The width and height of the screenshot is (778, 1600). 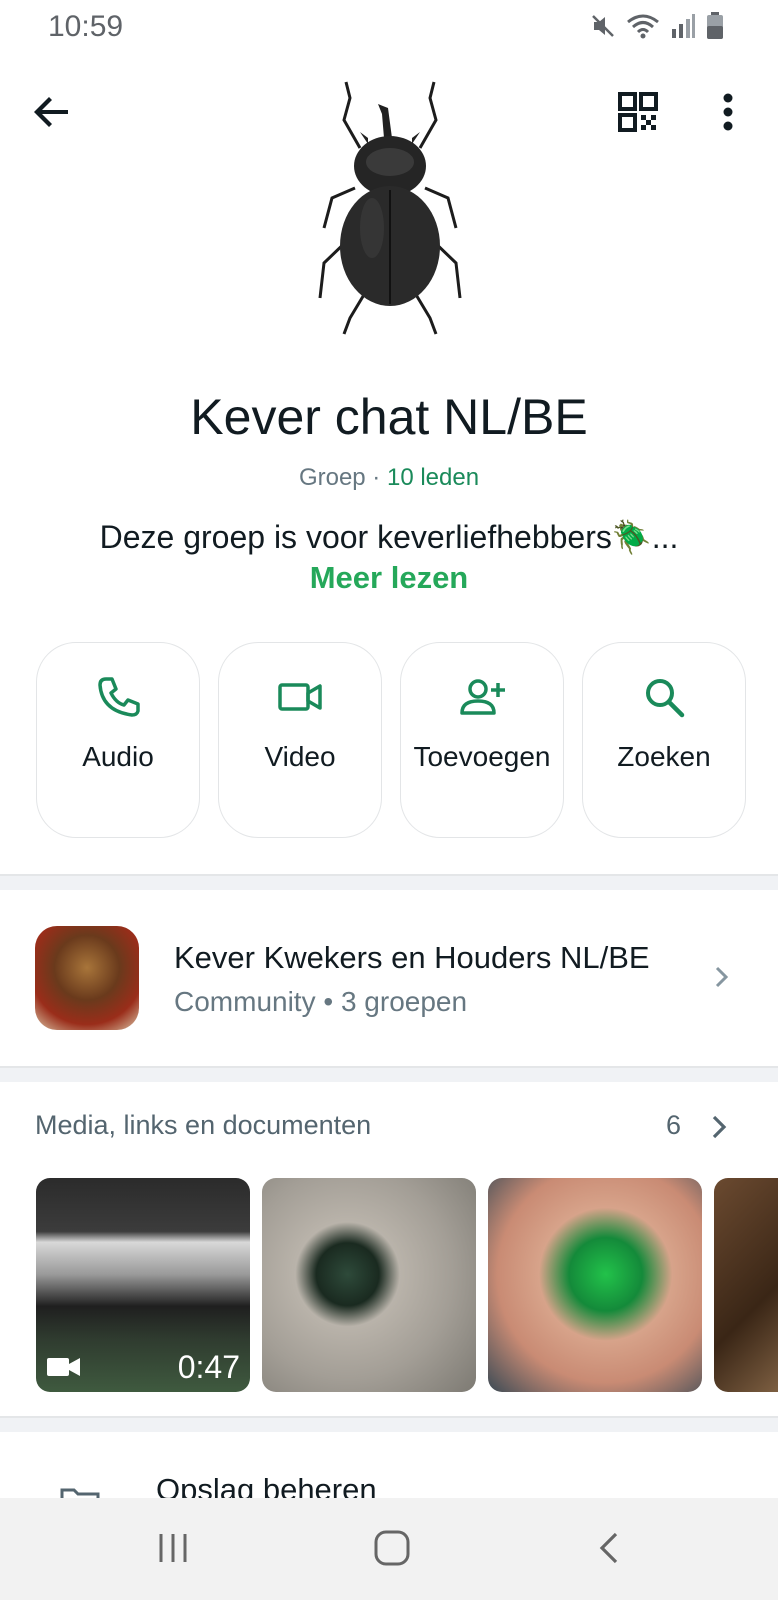 What do you see at coordinates (86, 26) in the screenshot?
I see `status-time: 10:59` at bounding box center [86, 26].